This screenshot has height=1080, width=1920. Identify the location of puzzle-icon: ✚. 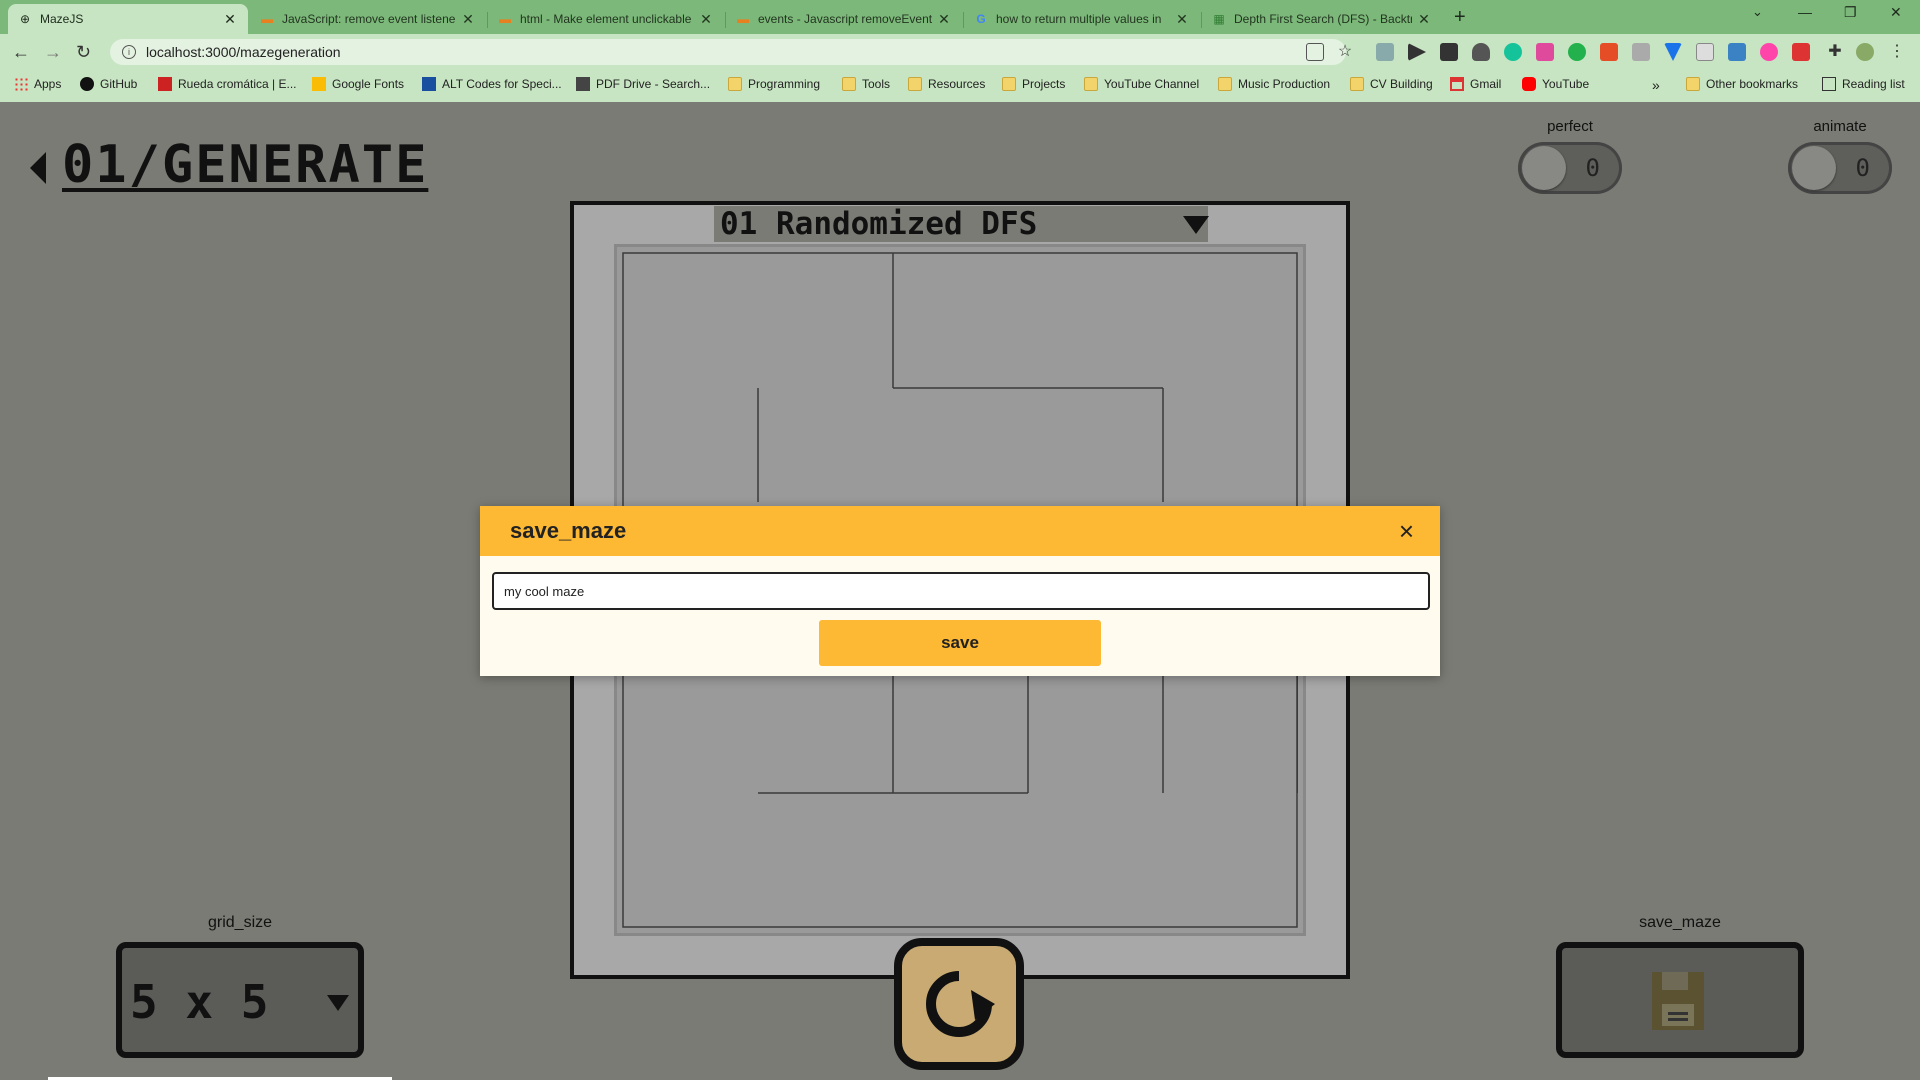
(1835, 52).